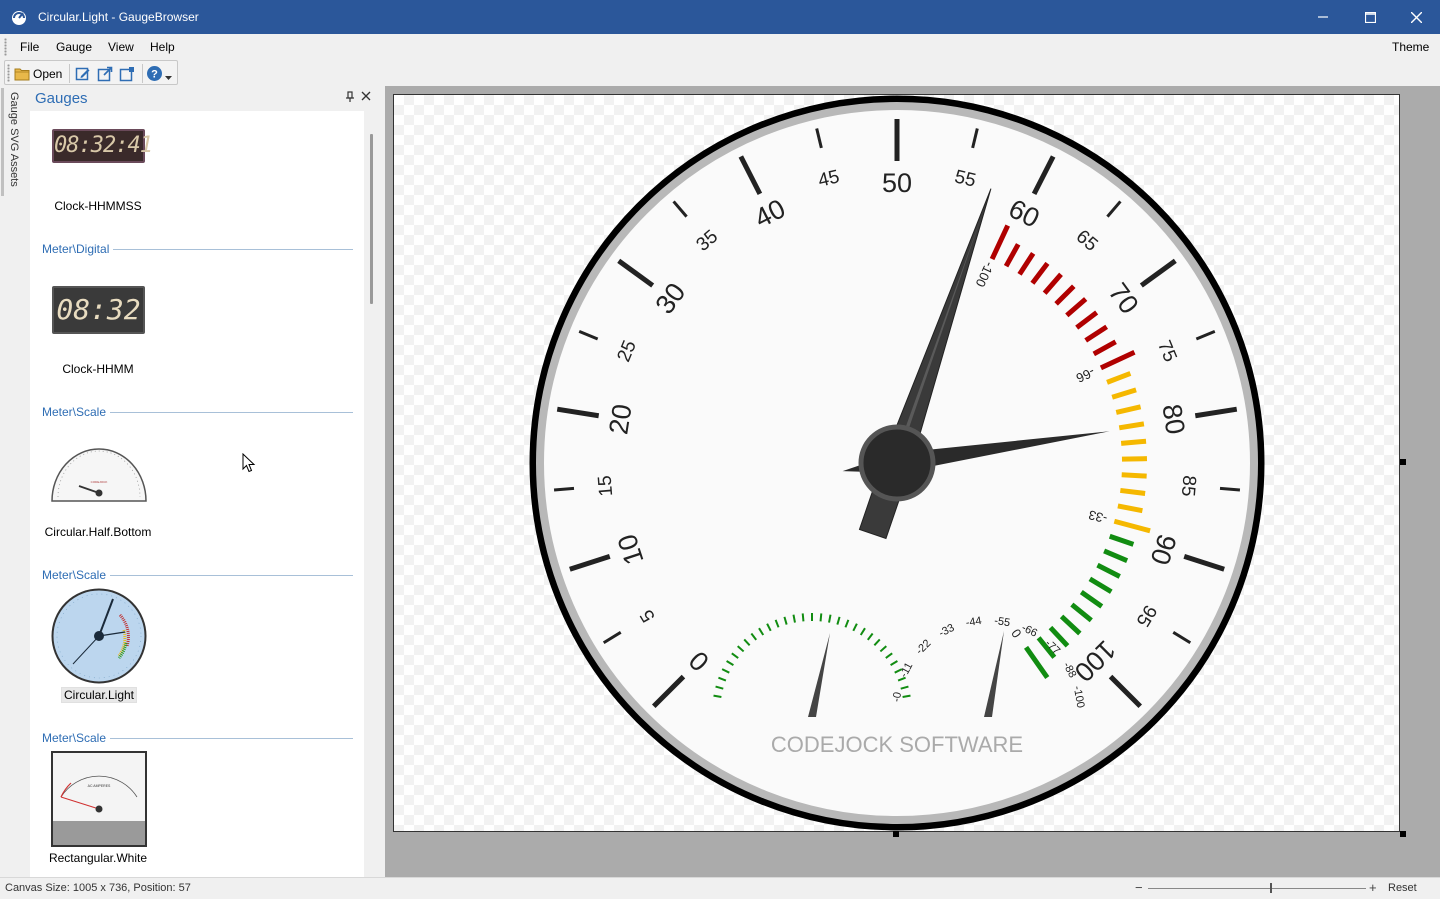  I want to click on app-logo-icon, so click(19, 18).